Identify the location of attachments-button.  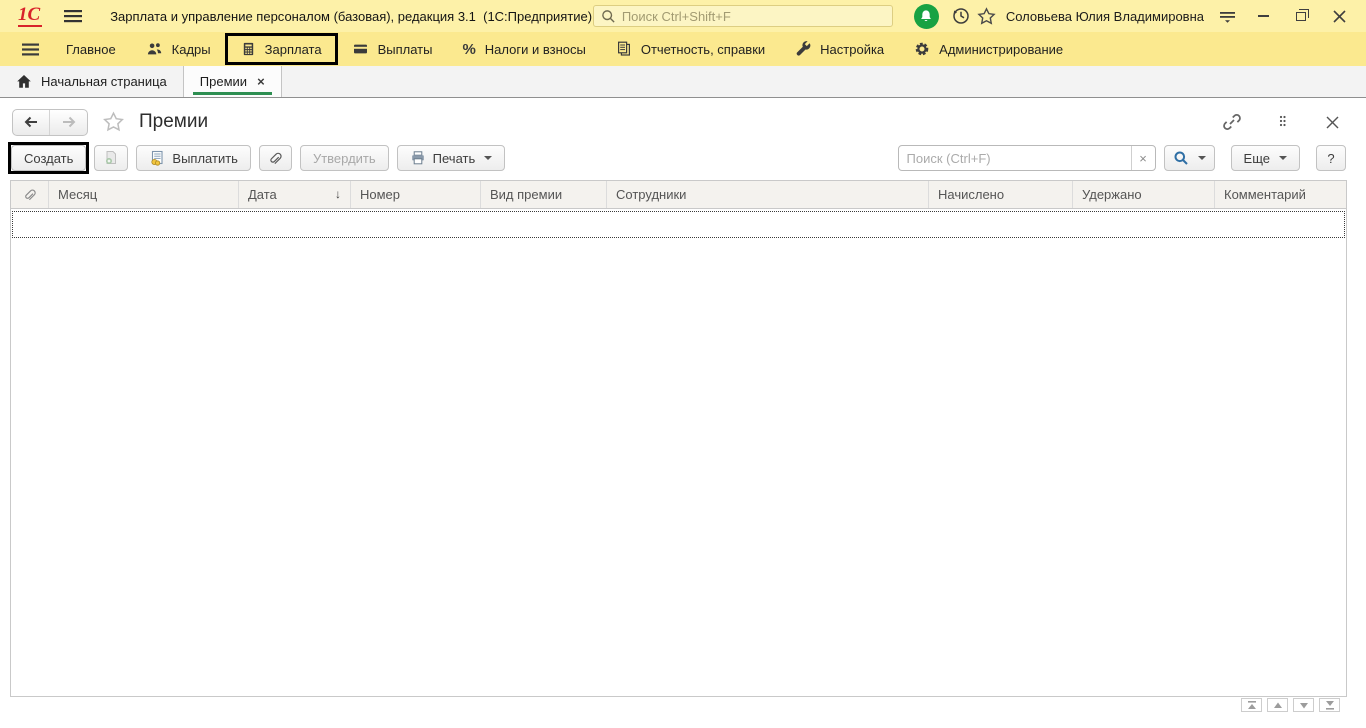
(275, 158).